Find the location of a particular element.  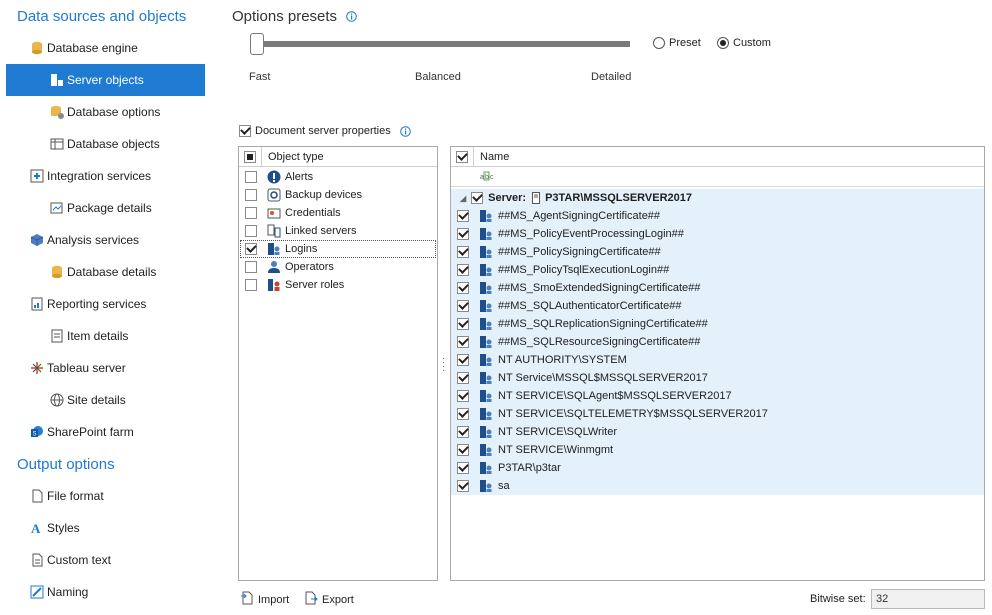

item-icon is located at coordinates (57, 336).